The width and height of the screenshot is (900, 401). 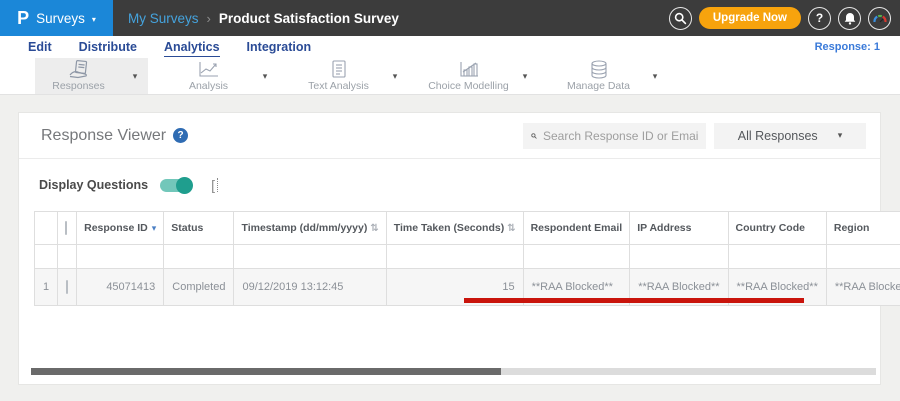 I want to click on toolbar-item-choice-modelling: Choice Modelling, so click(x=468, y=76).